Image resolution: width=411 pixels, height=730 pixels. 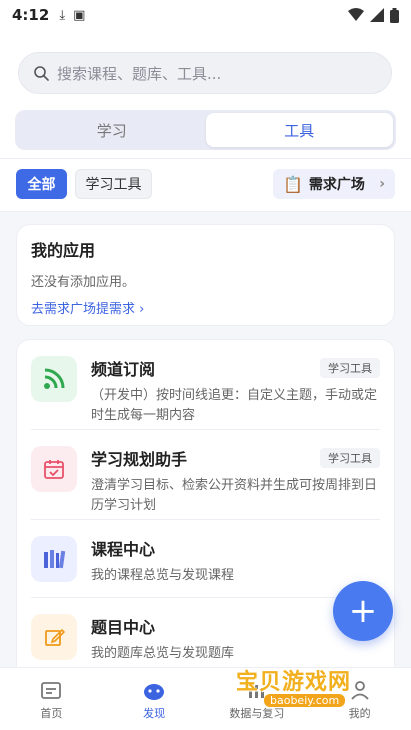 What do you see at coordinates (293, 184) in the screenshot?
I see `clipboard-icon: 📋` at bounding box center [293, 184].